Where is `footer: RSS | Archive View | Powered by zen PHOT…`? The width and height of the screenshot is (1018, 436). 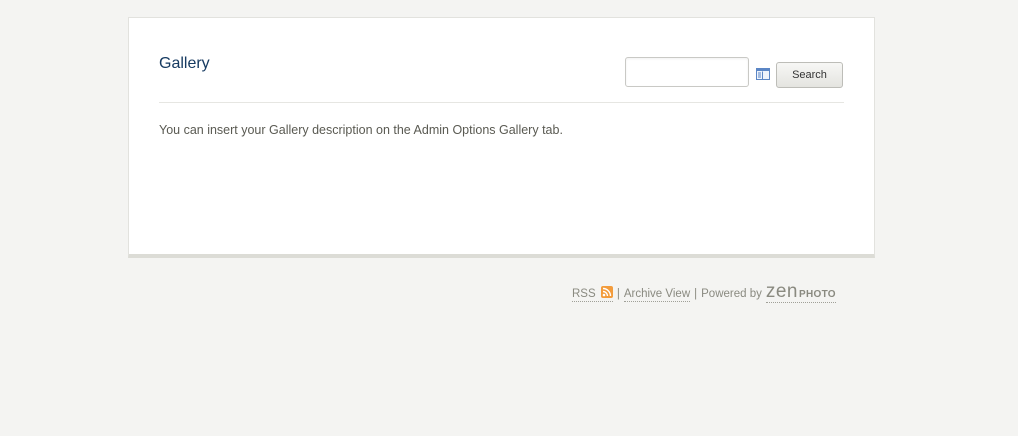
footer: RSS | Archive View | Powered by zen PHOT… is located at coordinates (704, 292).